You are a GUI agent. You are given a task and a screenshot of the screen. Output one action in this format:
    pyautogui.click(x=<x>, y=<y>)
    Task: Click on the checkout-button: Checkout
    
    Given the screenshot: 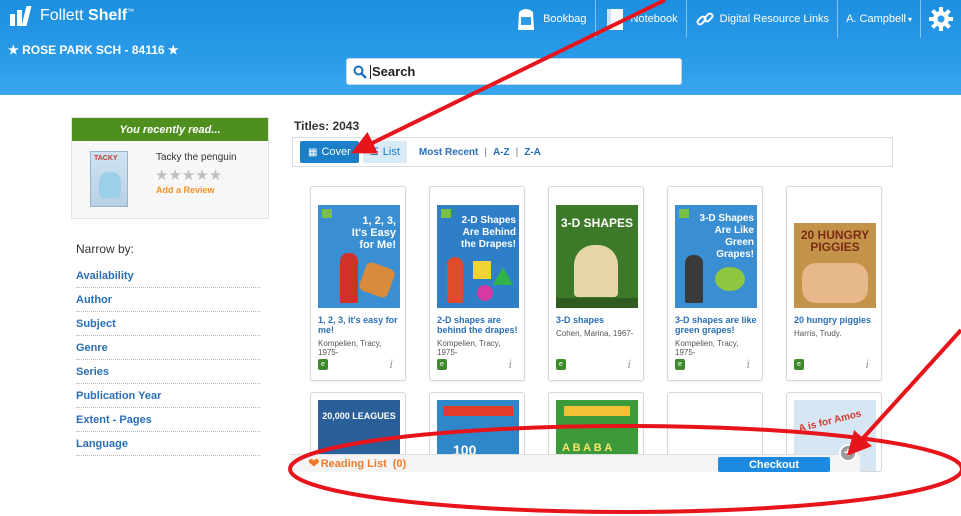 What is the action you would take?
    pyautogui.click(x=774, y=464)
    